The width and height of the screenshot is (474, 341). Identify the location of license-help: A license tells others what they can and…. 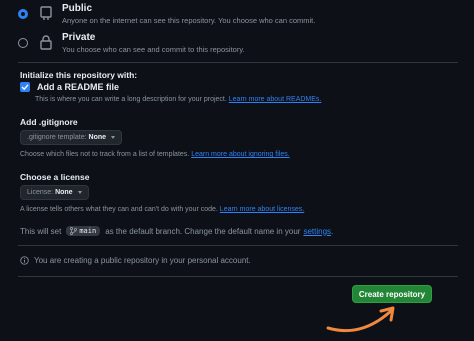
(162, 209).